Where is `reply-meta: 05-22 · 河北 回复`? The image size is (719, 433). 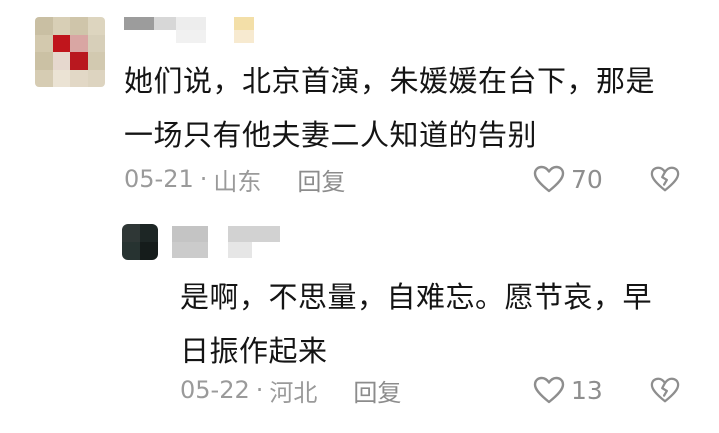
reply-meta: 05-22 · 河北 回复 is located at coordinates (290, 390).